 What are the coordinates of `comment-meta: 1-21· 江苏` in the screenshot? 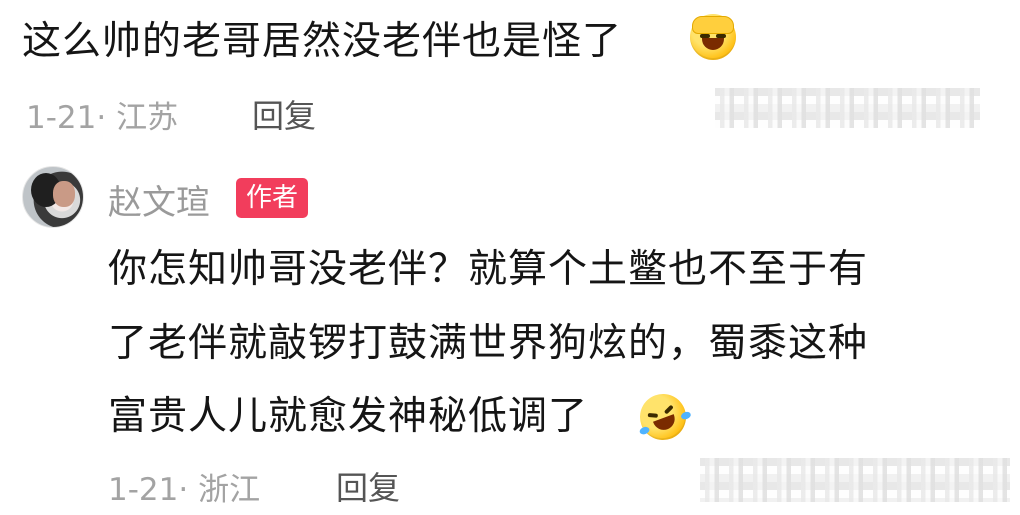 It's located at (102, 118).